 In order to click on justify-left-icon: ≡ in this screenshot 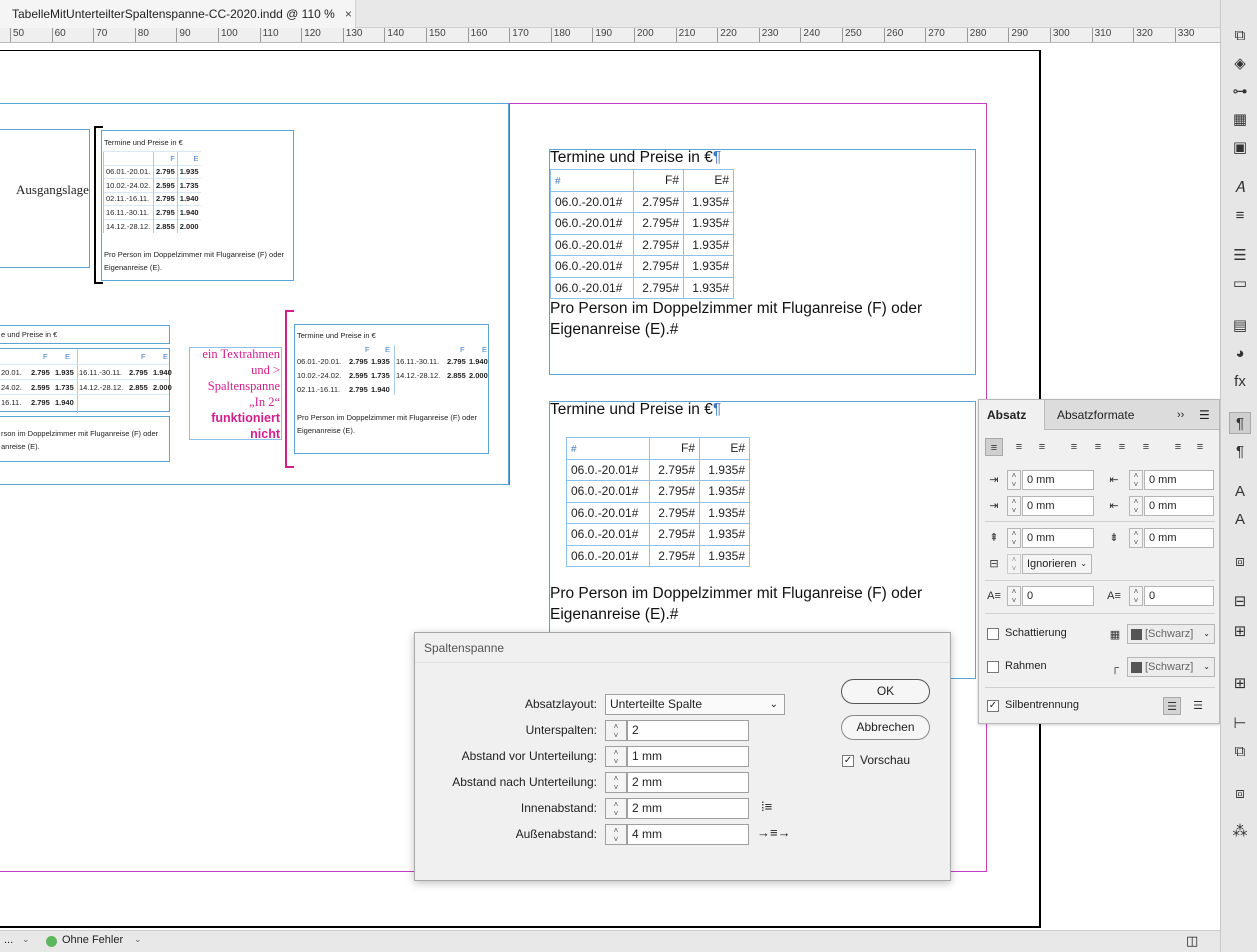, I will do `click(1074, 447)`.